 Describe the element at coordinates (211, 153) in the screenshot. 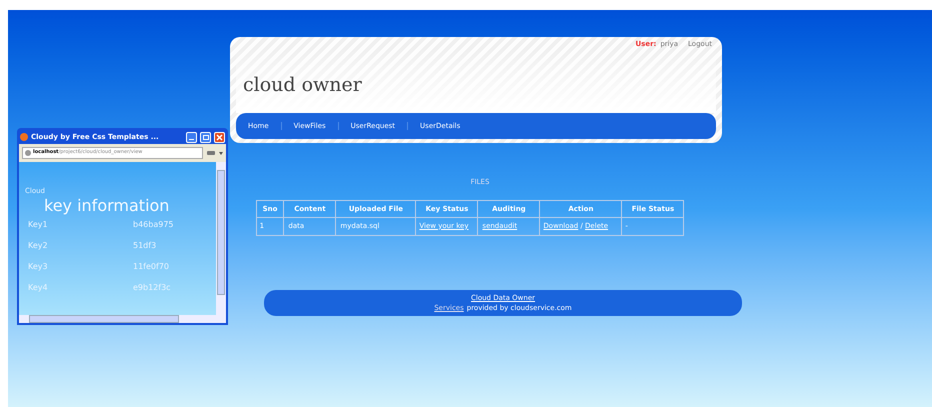

I see `tools-icon` at that location.